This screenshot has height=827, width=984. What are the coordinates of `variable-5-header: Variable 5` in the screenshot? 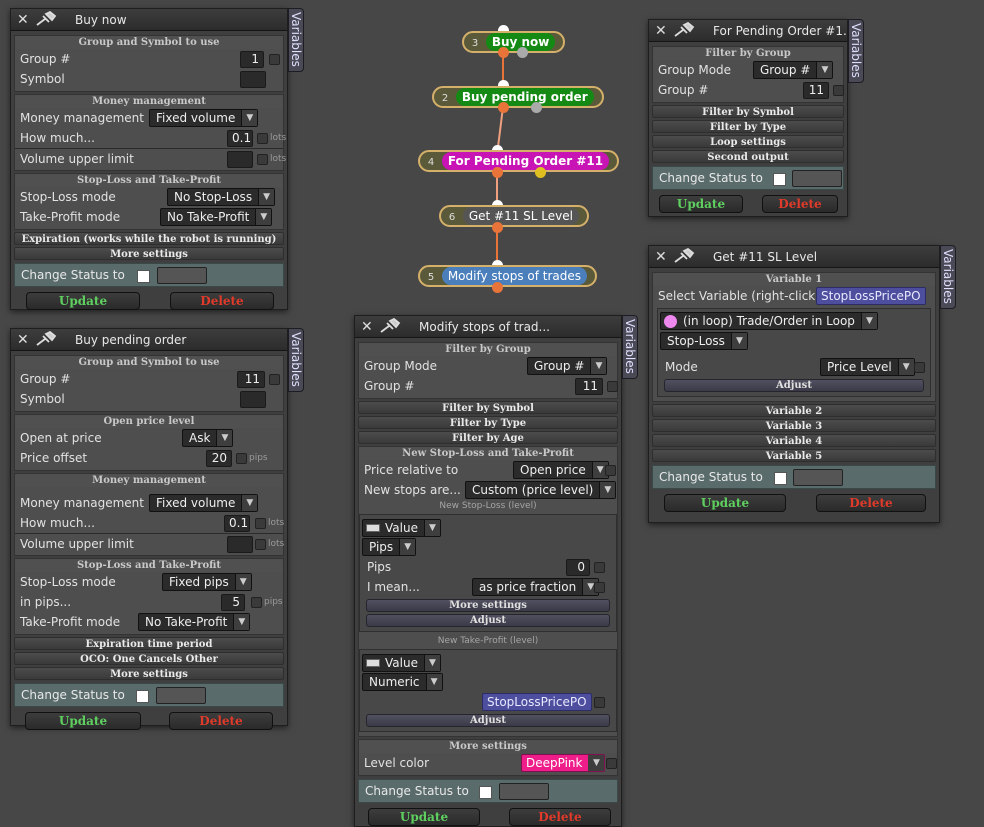 It's located at (794, 455).